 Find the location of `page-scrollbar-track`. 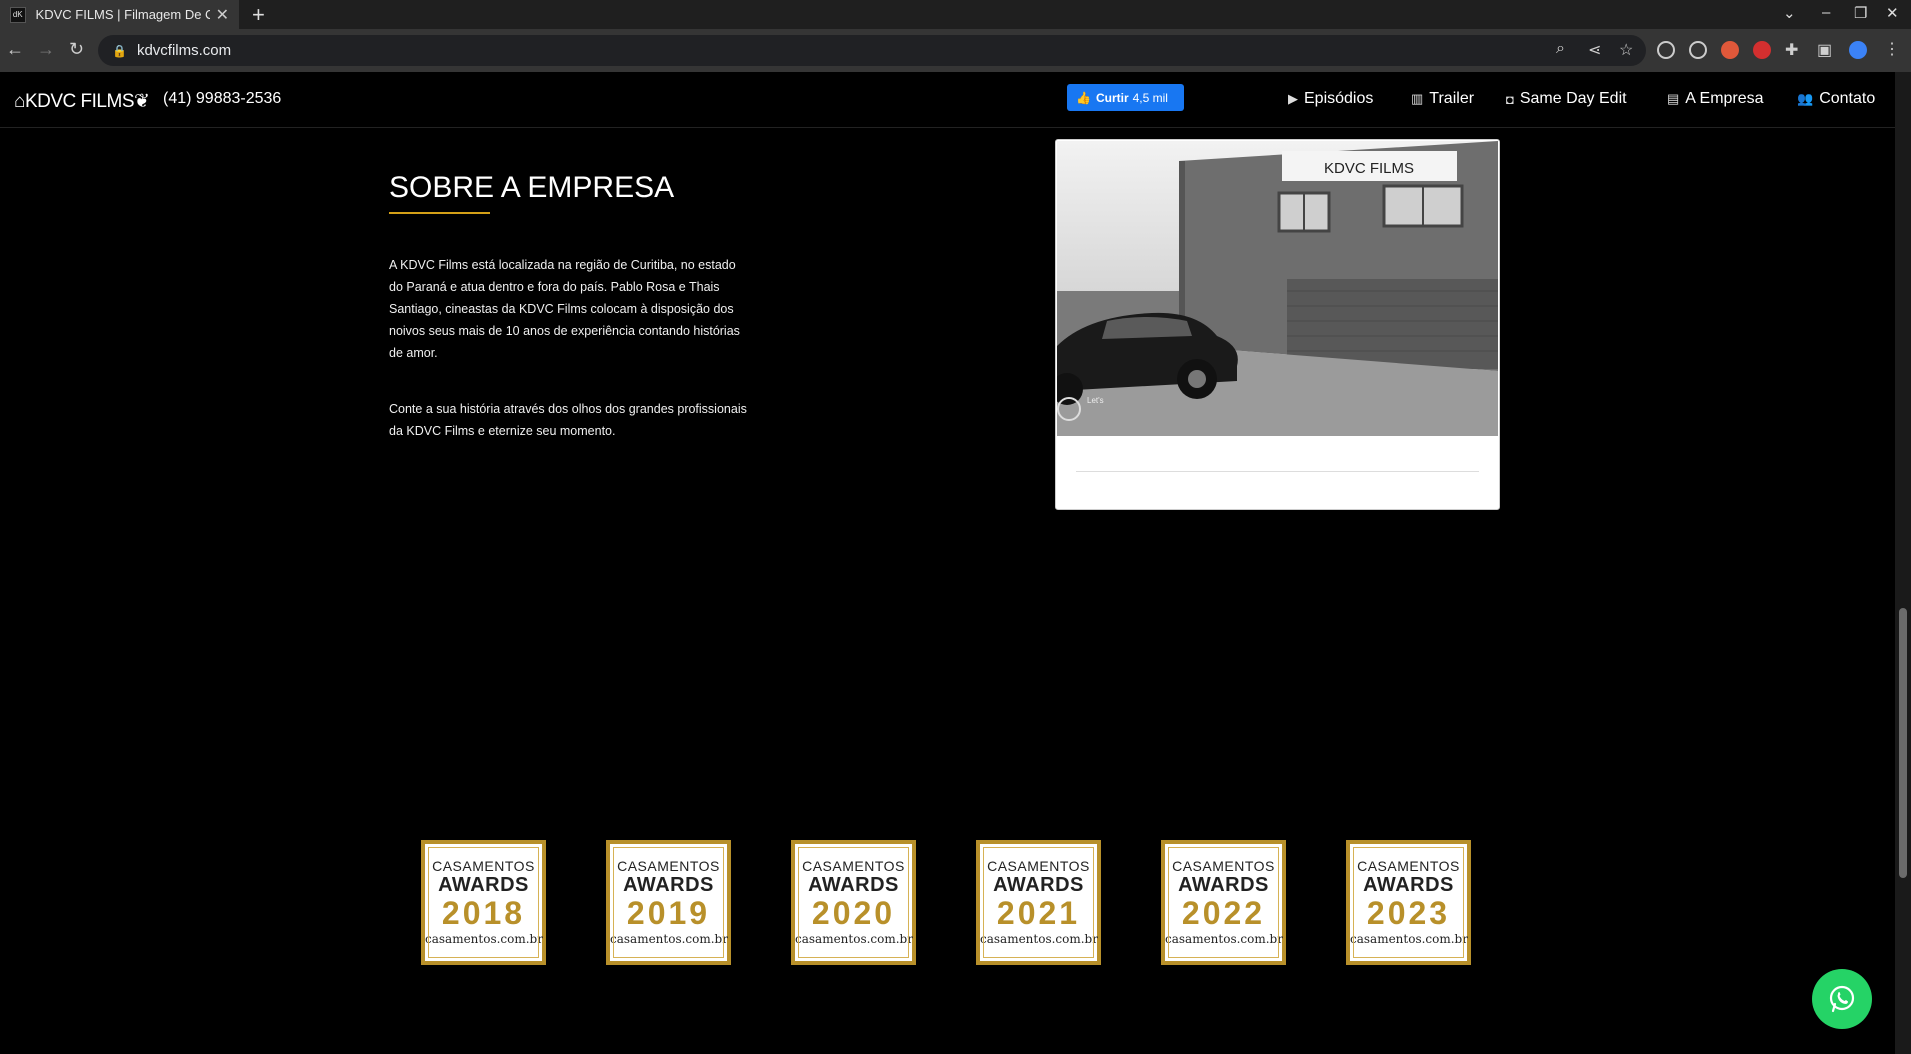

page-scrollbar-track is located at coordinates (1903, 563).